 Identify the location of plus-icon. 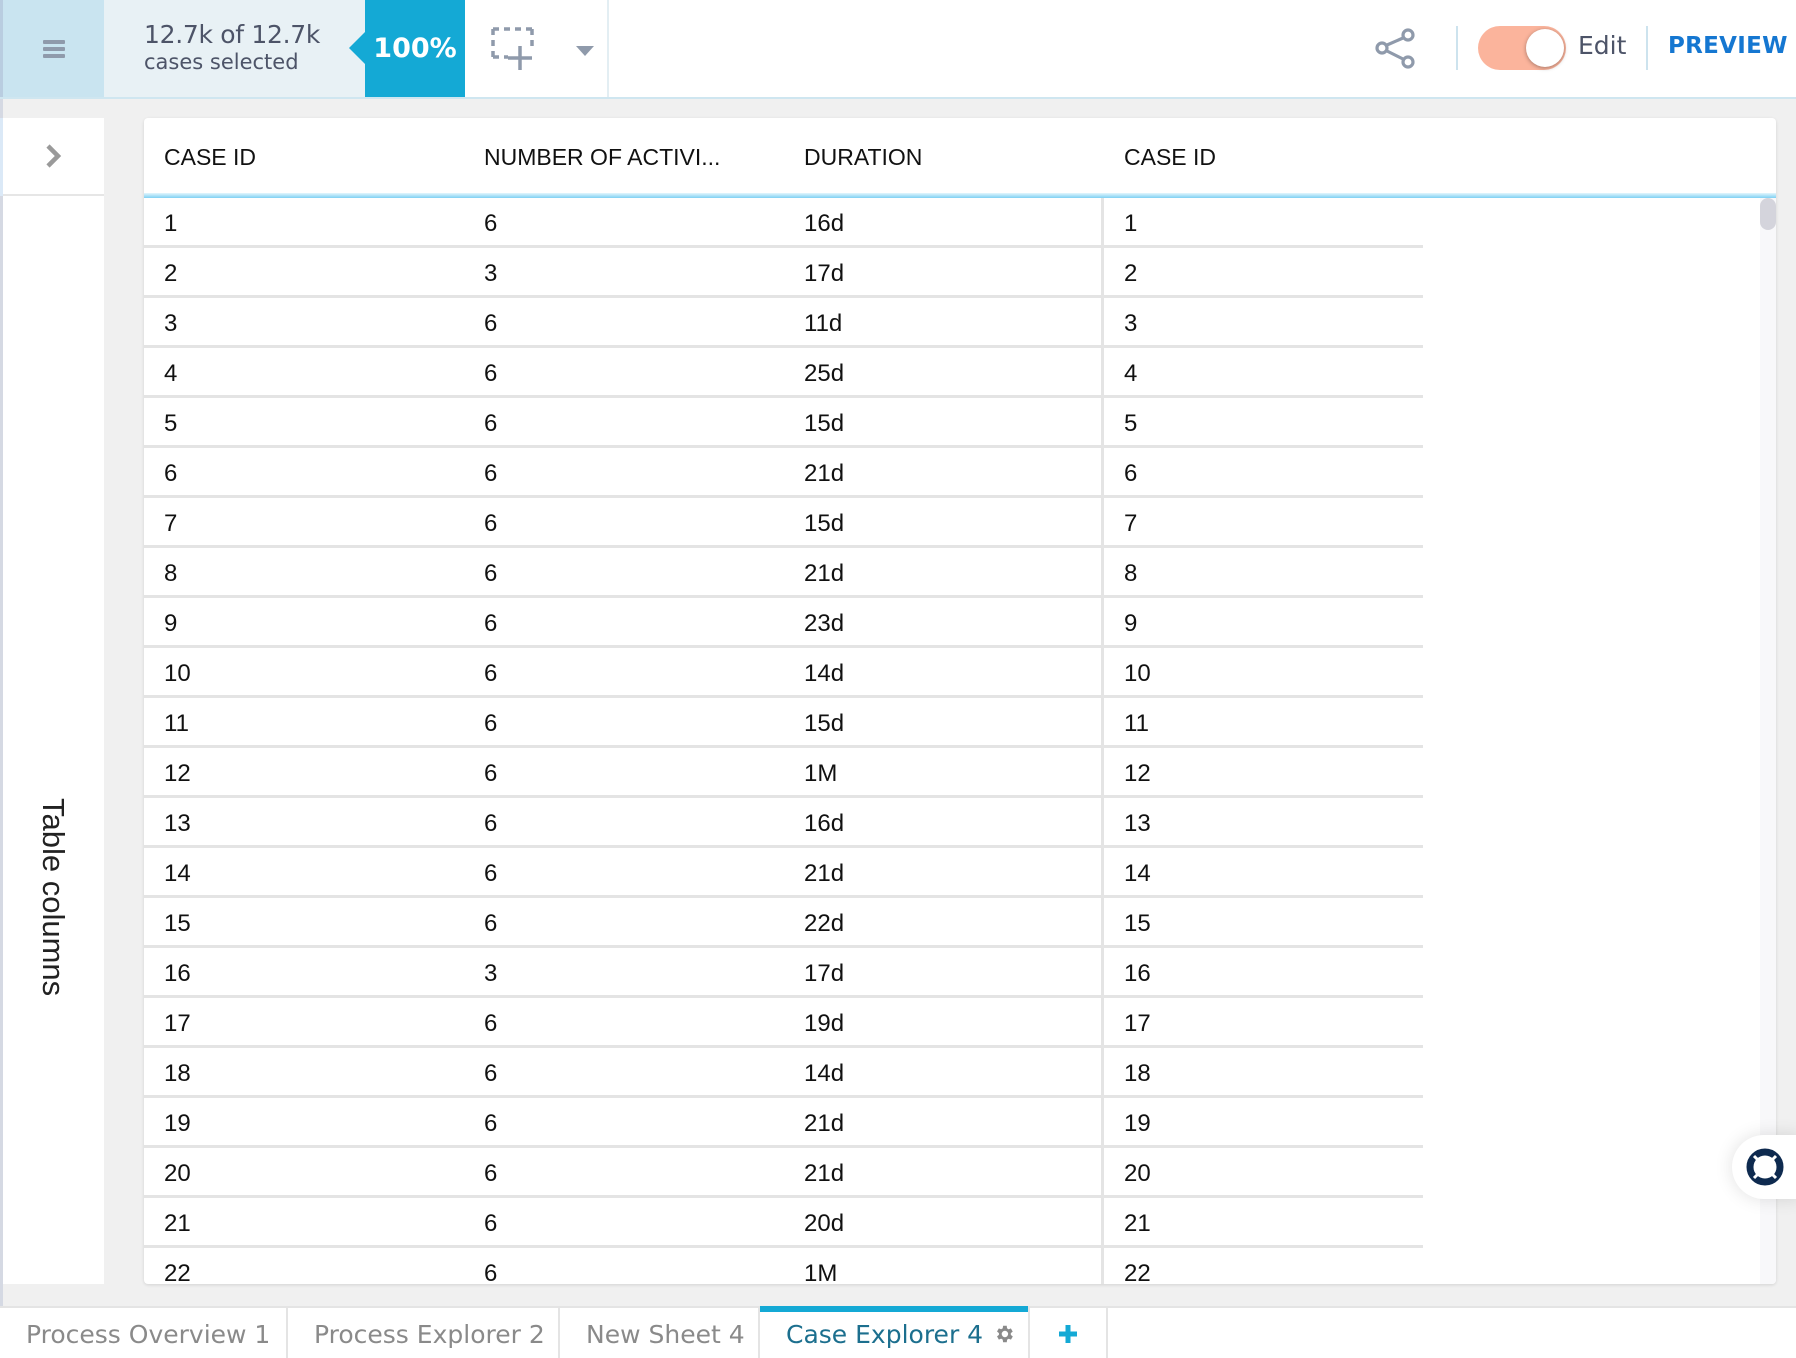
(1068, 1334).